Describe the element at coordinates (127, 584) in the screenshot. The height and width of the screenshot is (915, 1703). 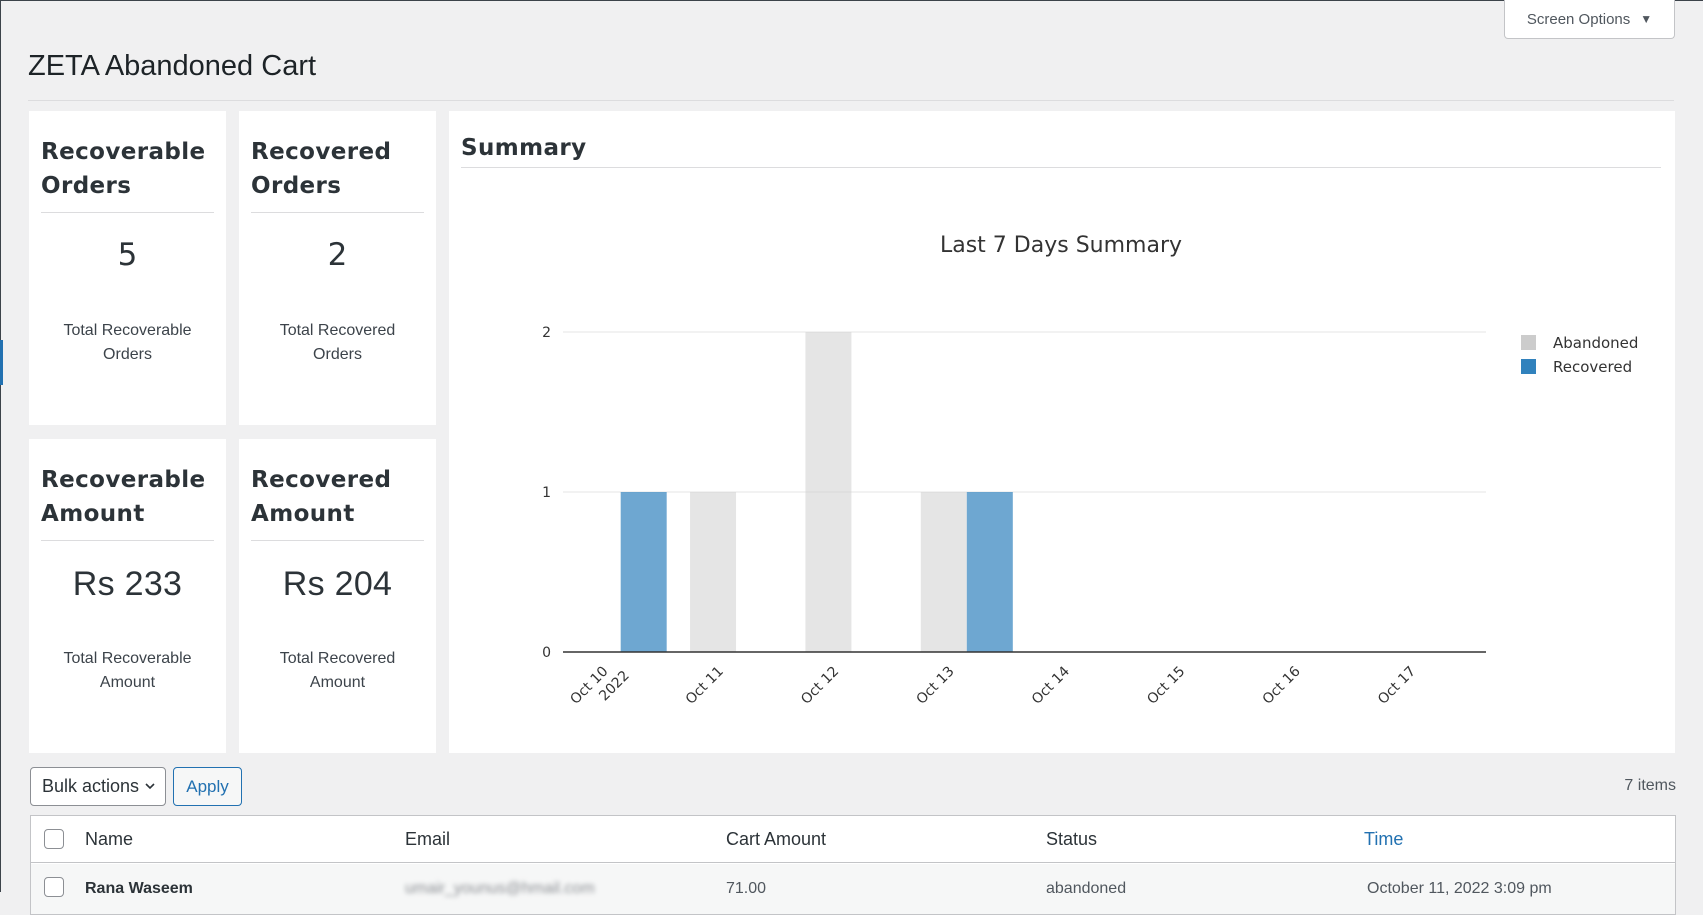
I see `card-value: Rs 233` at that location.